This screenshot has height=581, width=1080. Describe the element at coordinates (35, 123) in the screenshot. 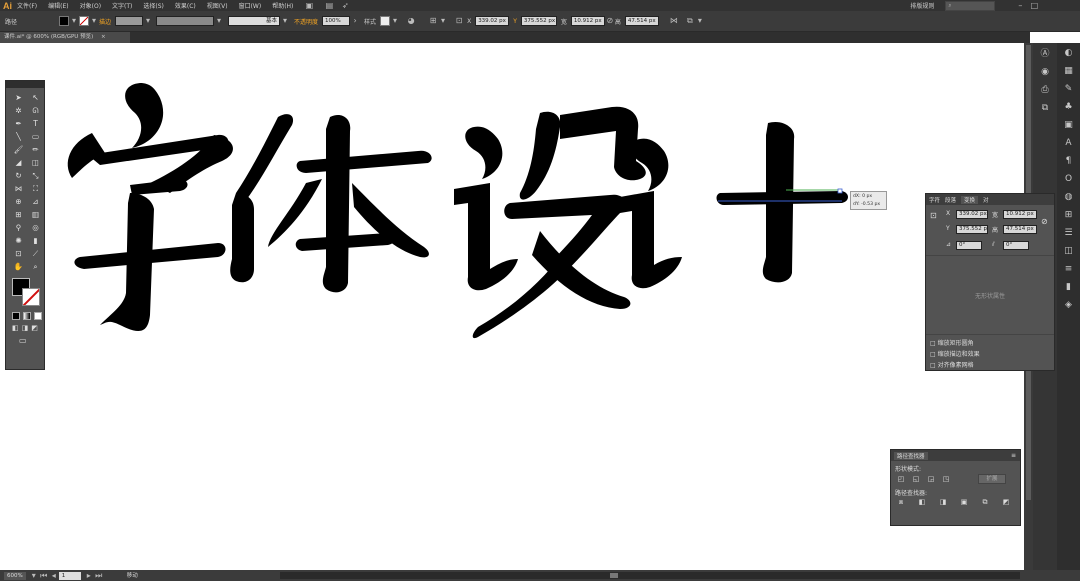

I see `type-tool-icon: T` at that location.